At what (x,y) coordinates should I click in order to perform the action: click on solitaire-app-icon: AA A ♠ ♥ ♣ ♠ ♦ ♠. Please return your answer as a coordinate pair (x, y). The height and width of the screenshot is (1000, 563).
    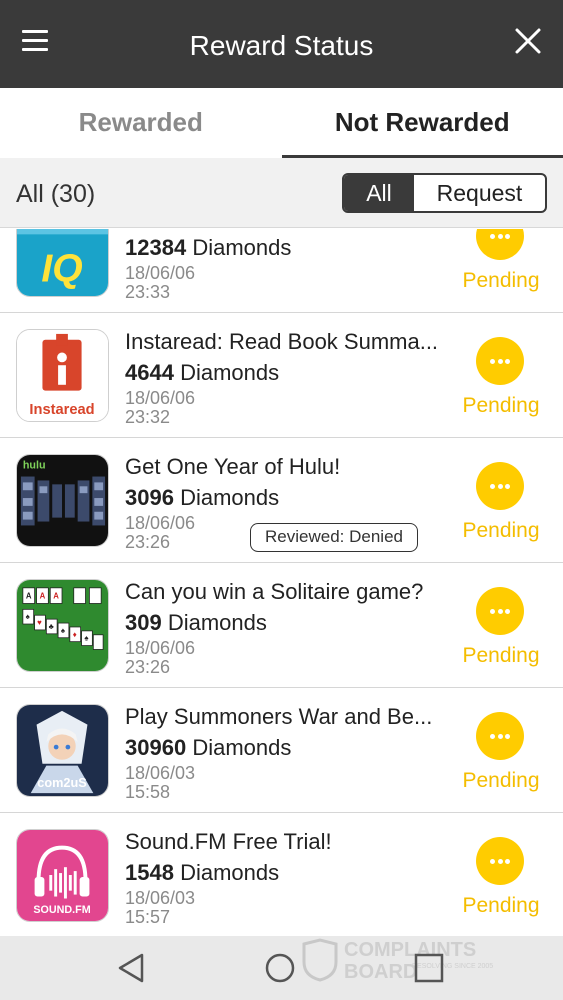
    Looking at the image, I should click on (62, 625).